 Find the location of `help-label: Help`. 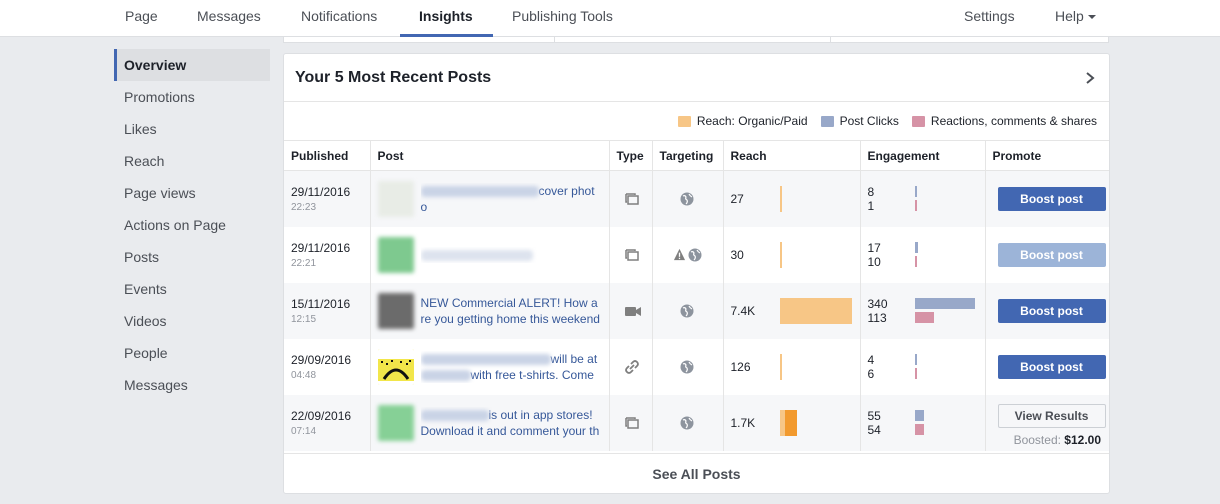

help-label: Help is located at coordinates (1069, 16).